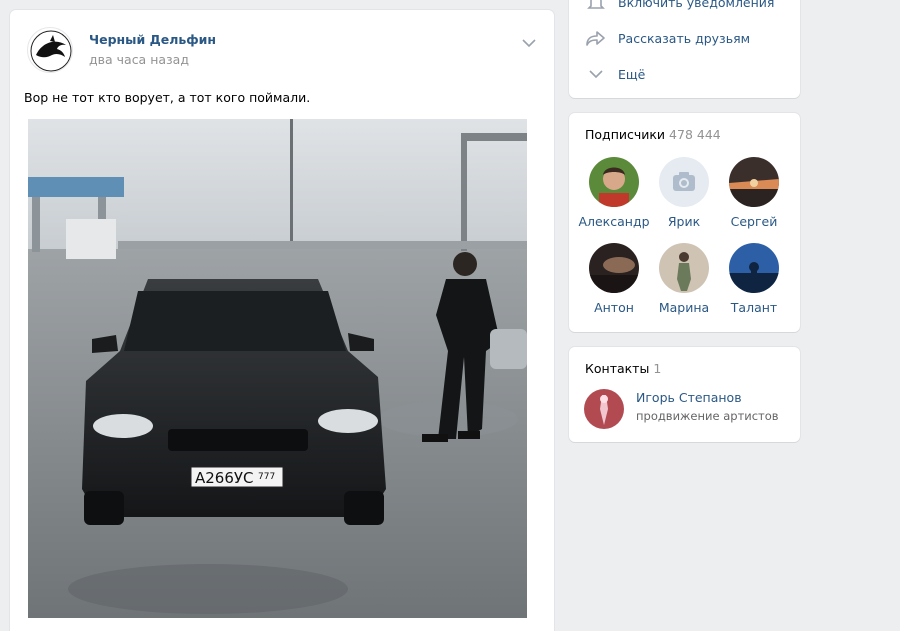 Image resolution: width=900 pixels, height=631 pixels. I want to click on post-header: Черный Дельфин два часа назад, so click(282, 50).